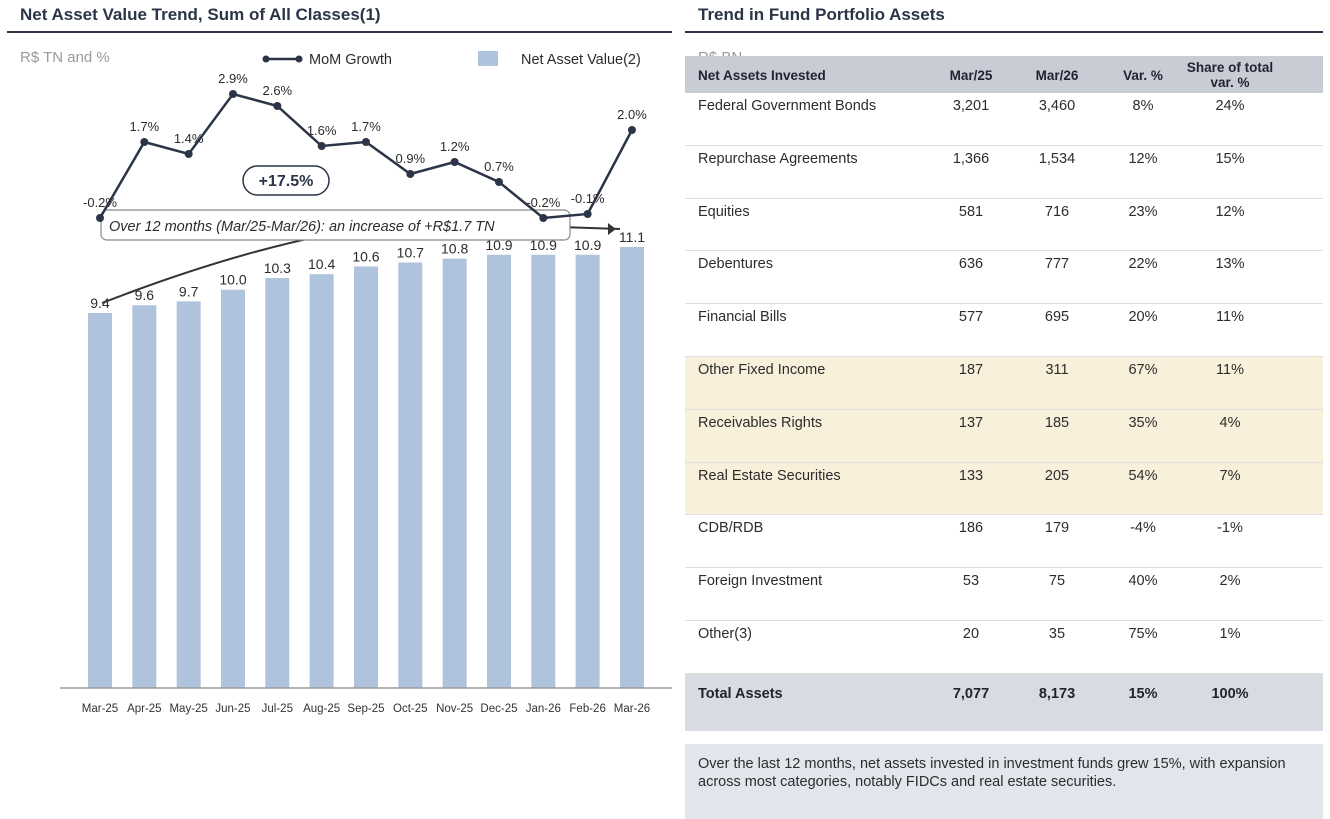 Image resolution: width=1330 pixels, height=819 pixels. I want to click on row-mar25: 636, so click(971, 264).